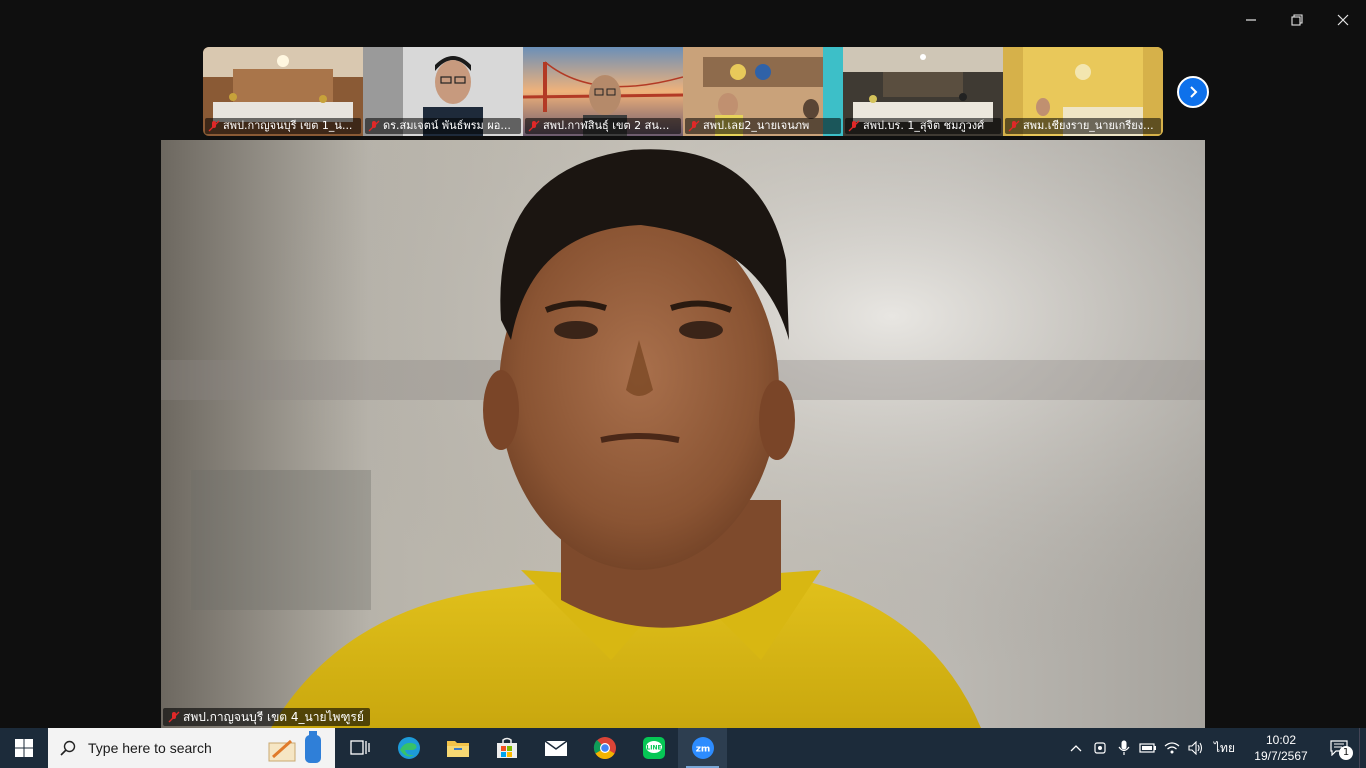  I want to click on store-button, so click(506, 748).